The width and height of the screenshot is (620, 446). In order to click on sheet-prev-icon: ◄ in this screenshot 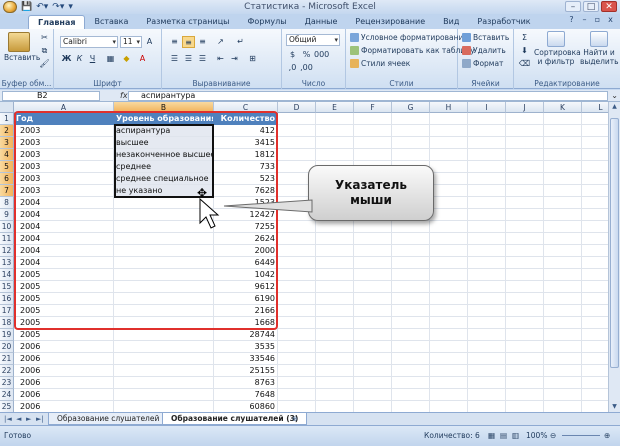, I will do `click(18, 419)`.